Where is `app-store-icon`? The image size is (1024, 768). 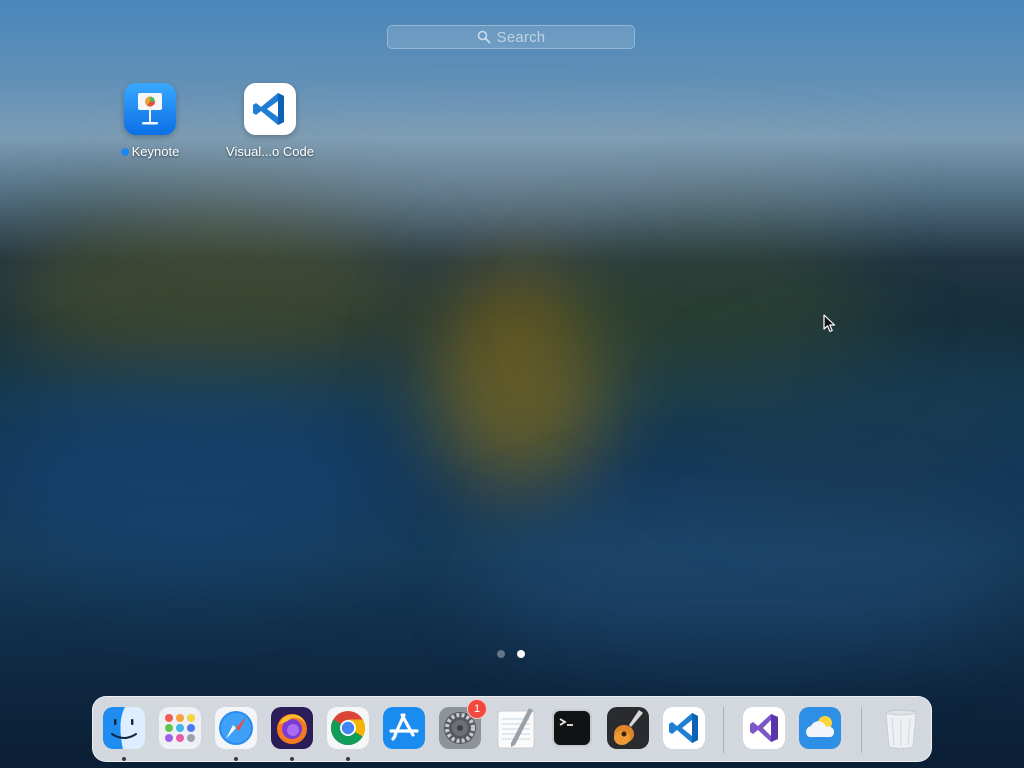
app-store-icon is located at coordinates (404, 728).